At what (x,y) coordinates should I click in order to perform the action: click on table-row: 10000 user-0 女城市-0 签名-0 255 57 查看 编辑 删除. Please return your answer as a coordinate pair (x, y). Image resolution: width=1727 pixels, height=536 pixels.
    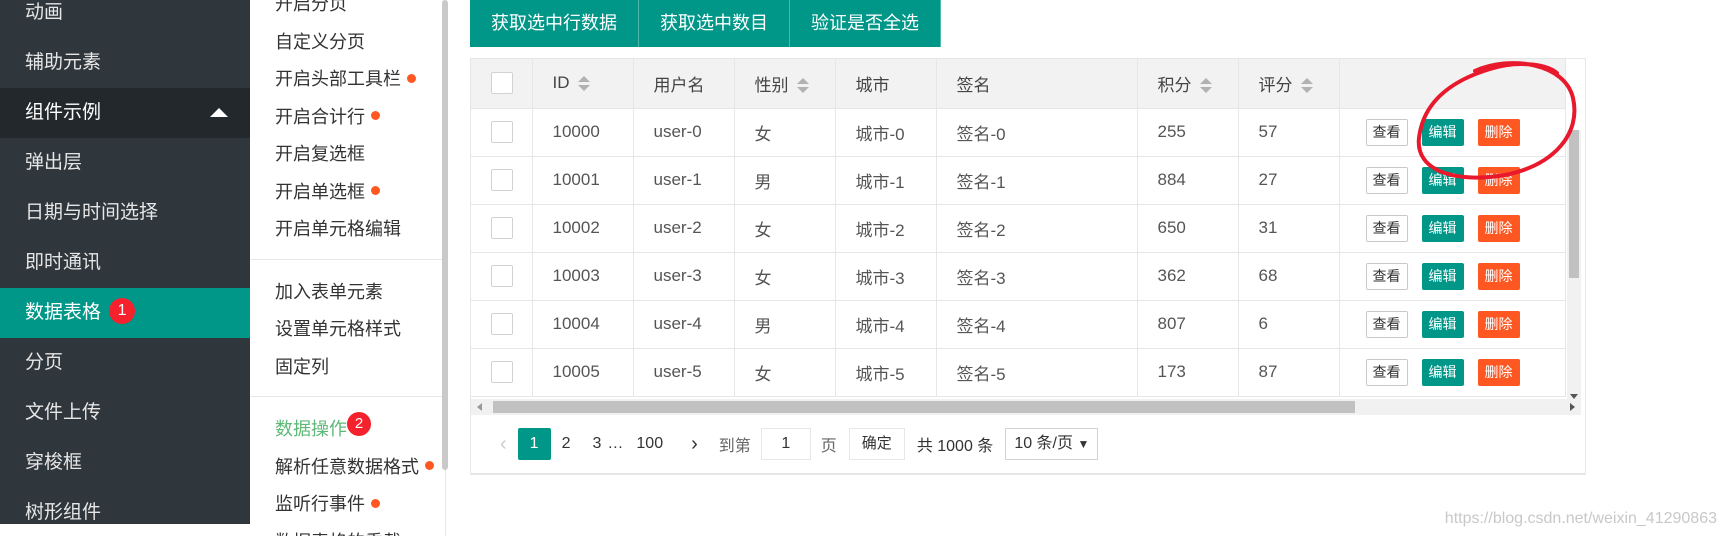
    Looking at the image, I should click on (1018, 132).